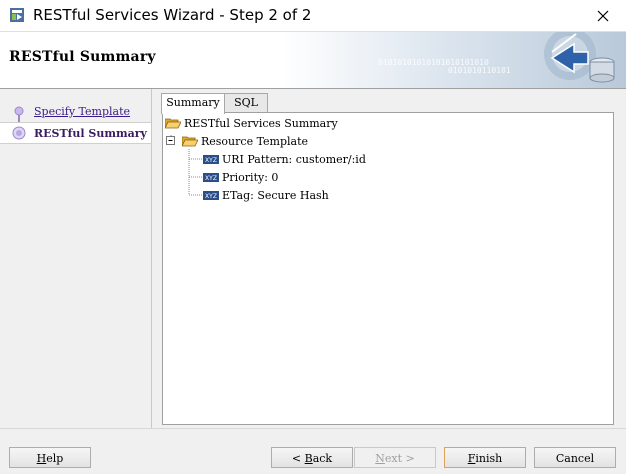 Image resolution: width=626 pixels, height=474 pixels. I want to click on window-title: RESTful Services Wizard - Step 2 of 2, so click(172, 15).